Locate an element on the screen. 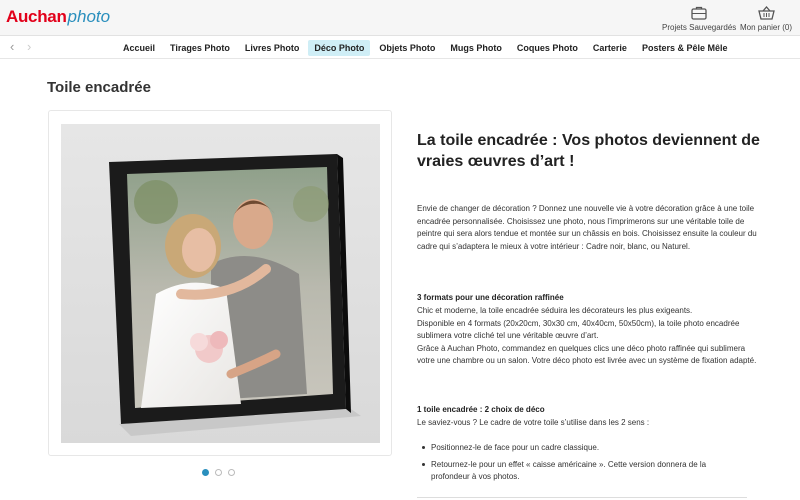 This screenshot has height=500, width=800. nav-item-objets-photo: Objets Photo is located at coordinates (407, 48).